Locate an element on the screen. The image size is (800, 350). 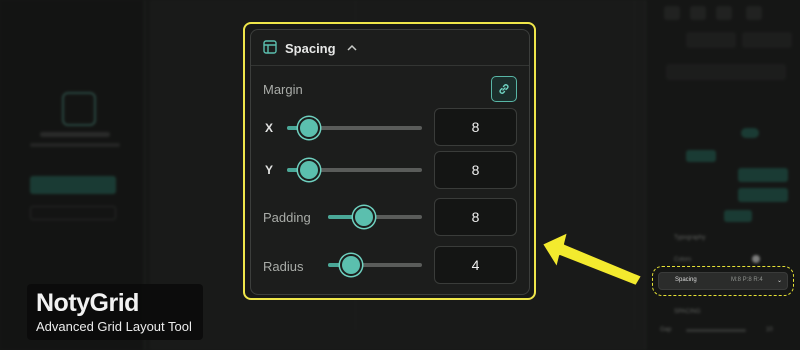
empty-state-icon is located at coordinates (79, 109).